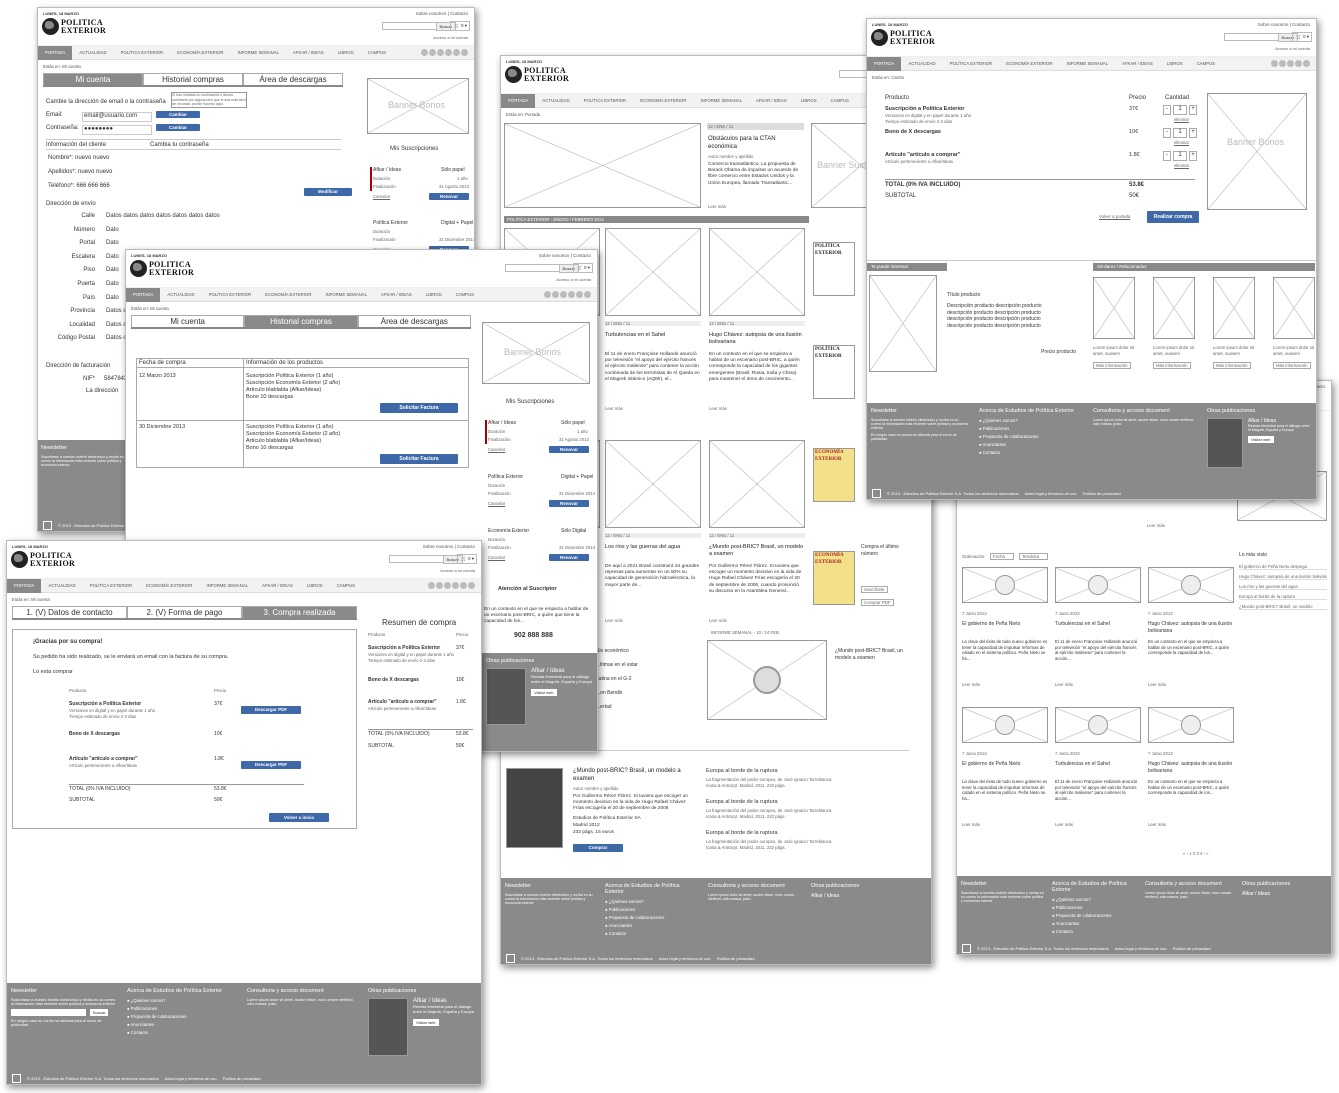 This screenshot has width=1339, height=1093. Describe the element at coordinates (1193, 110) in the screenshot. I see `qty-plus-button: +` at that location.